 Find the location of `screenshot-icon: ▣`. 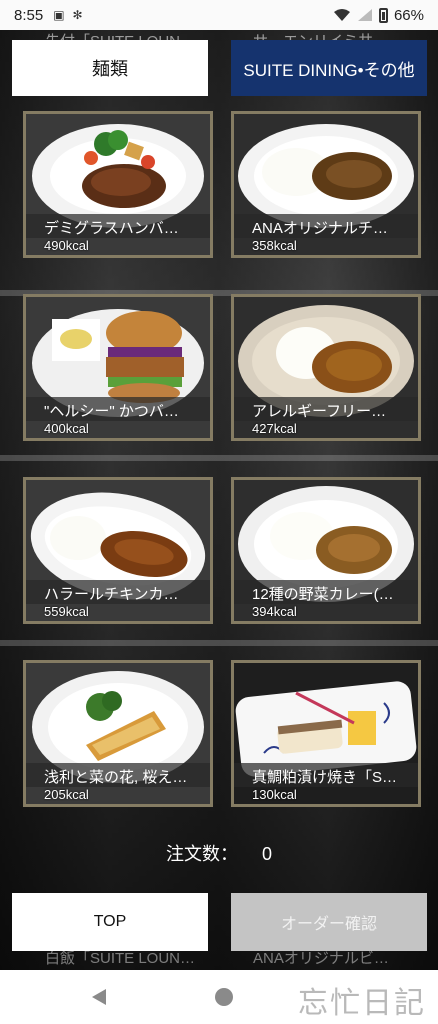

screenshot-icon: ▣ is located at coordinates (59, 15).